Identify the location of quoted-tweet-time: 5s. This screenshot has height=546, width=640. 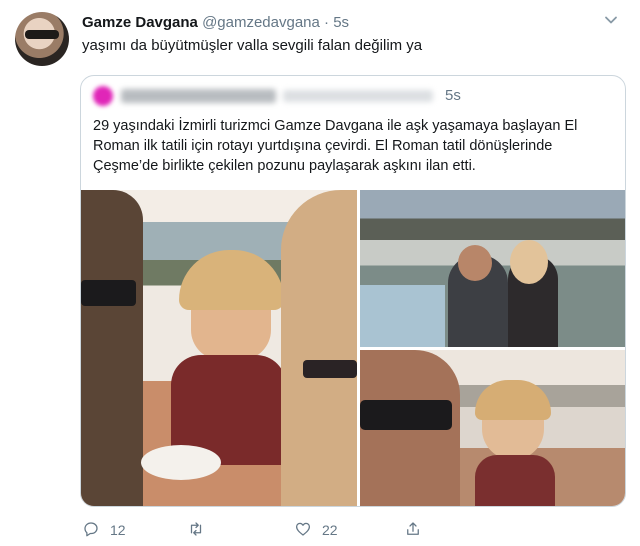
(453, 96).